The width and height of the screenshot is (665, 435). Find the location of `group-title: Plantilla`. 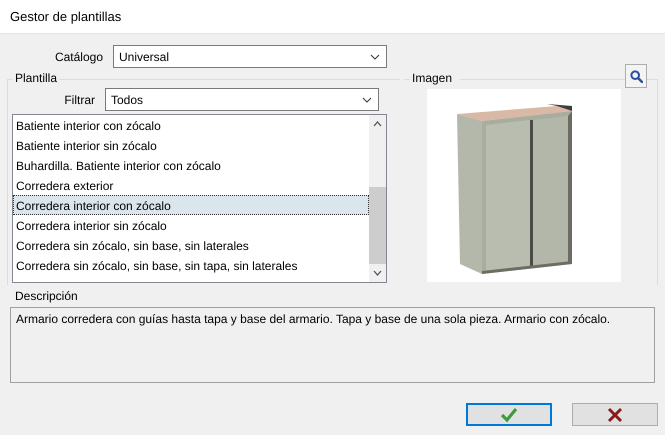

group-title: Plantilla is located at coordinates (36, 78).